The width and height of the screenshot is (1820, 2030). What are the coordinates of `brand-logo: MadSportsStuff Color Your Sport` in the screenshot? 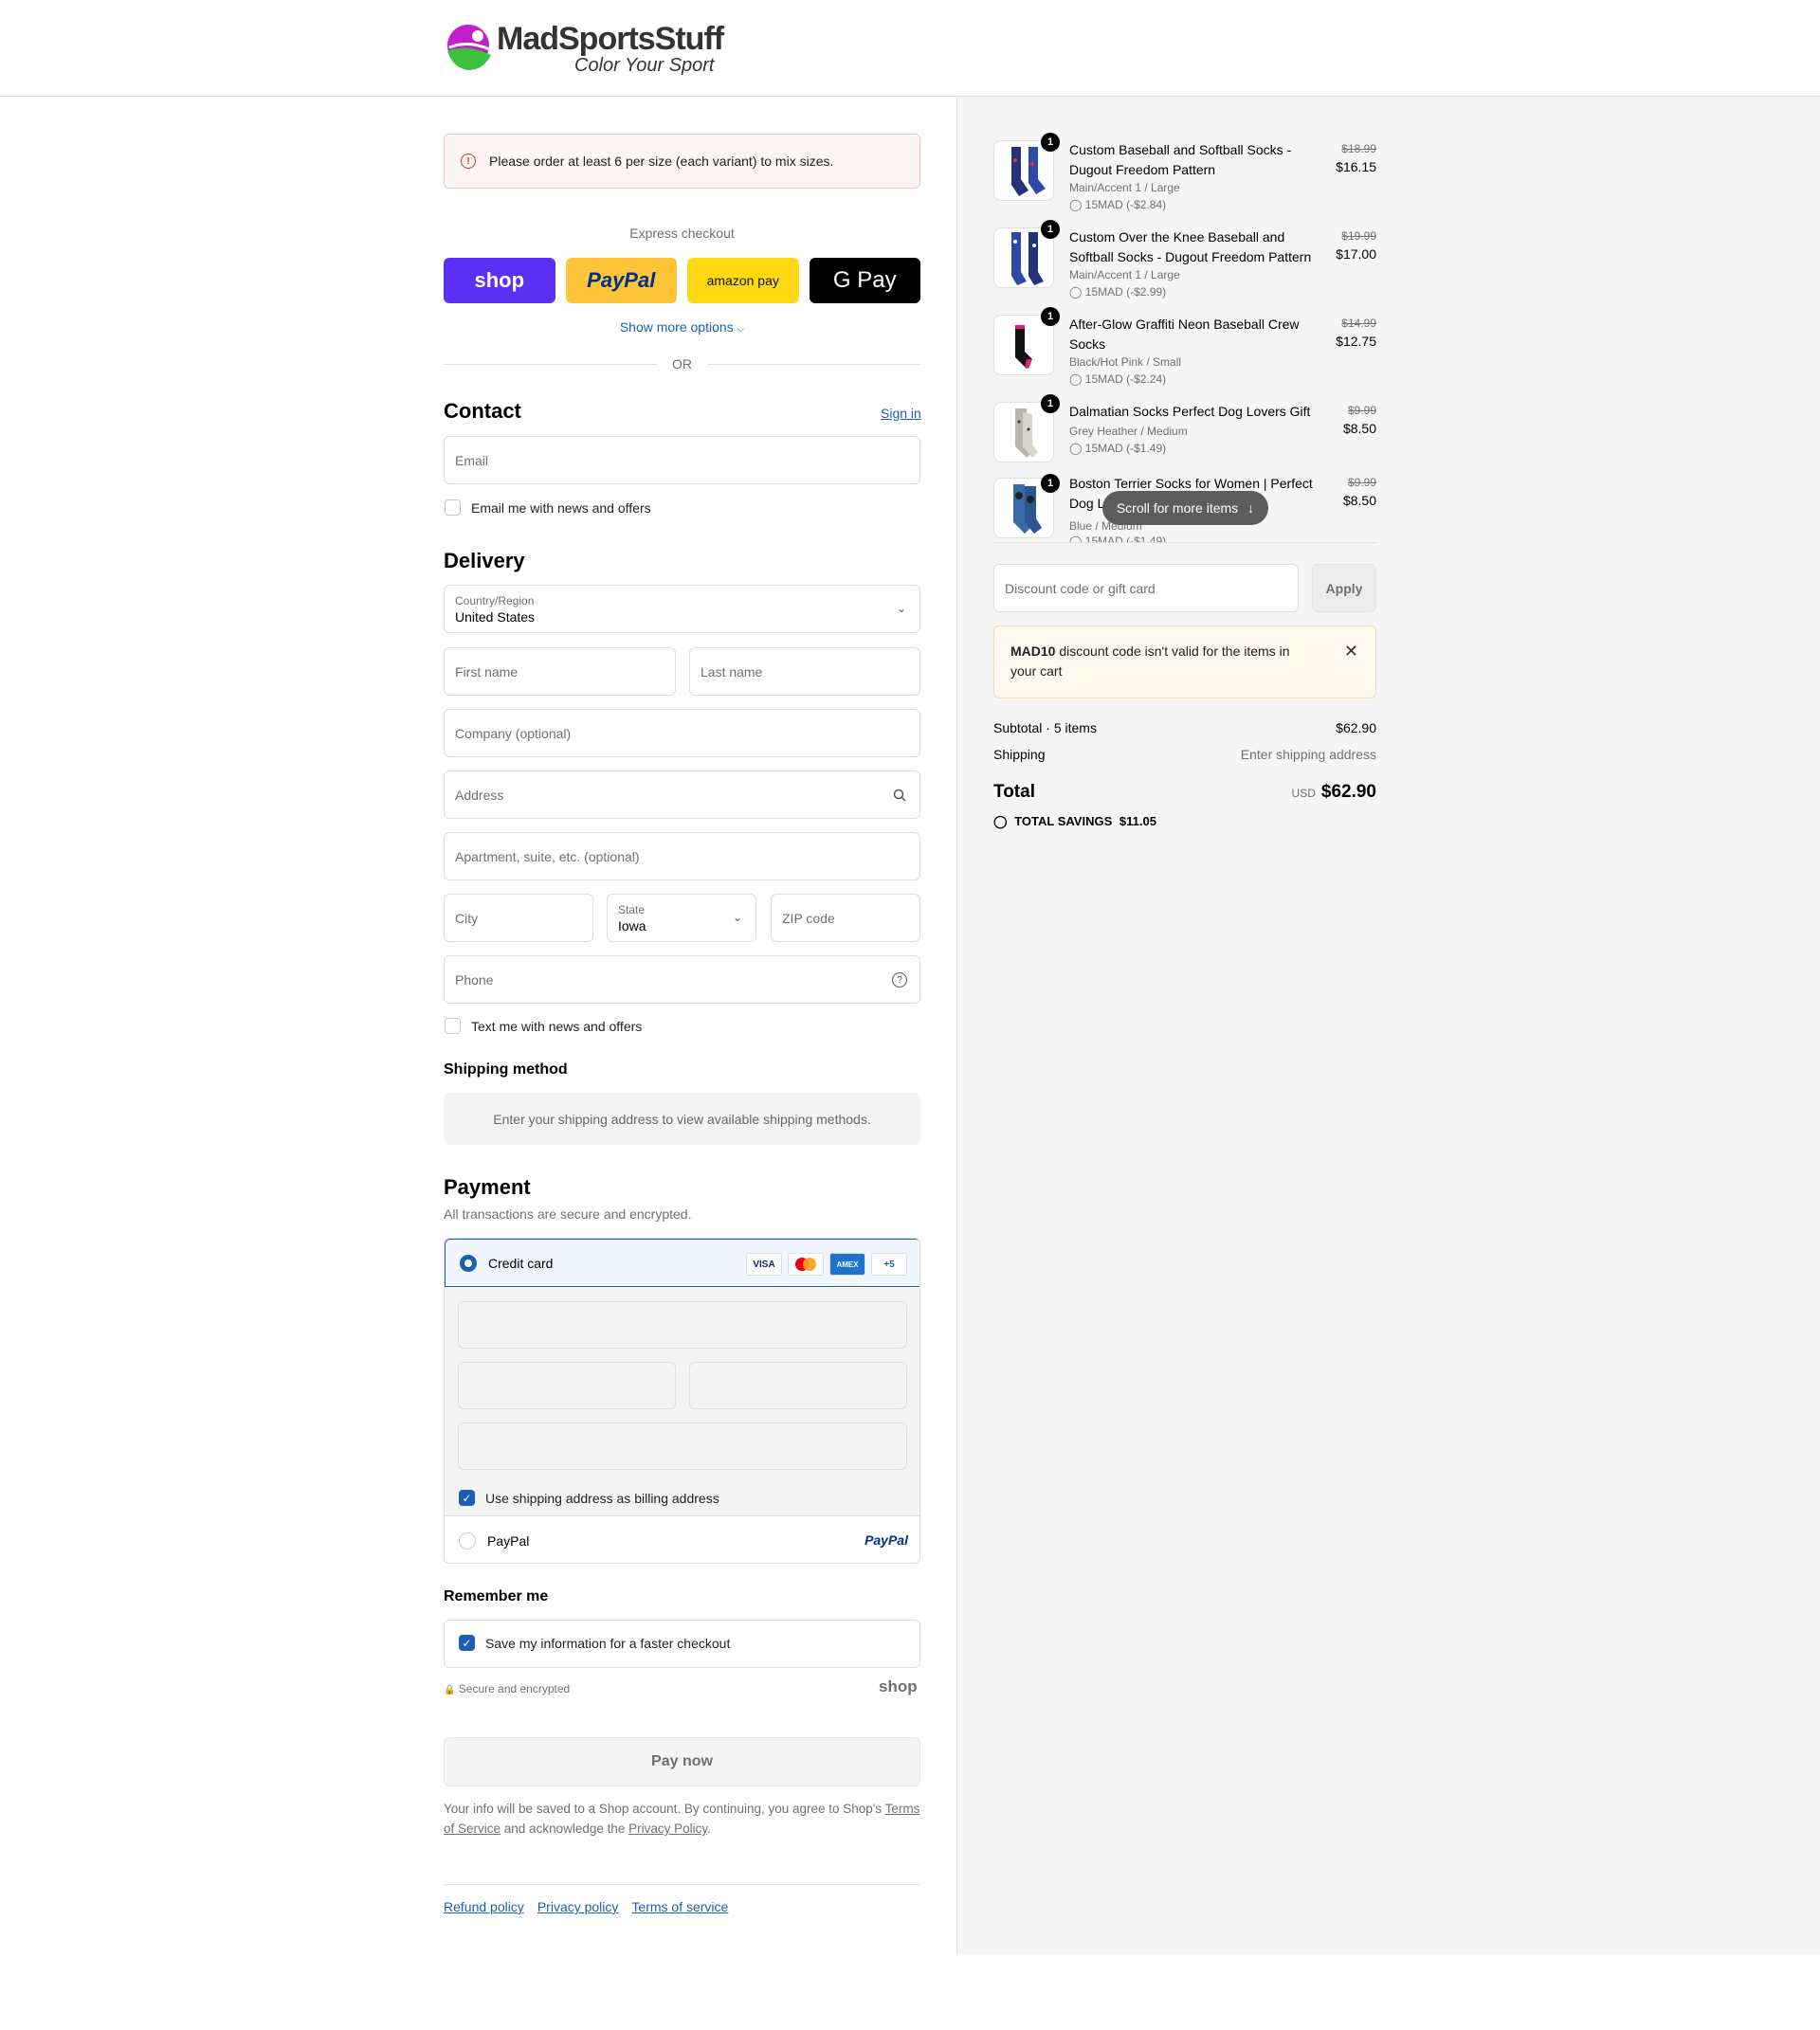 It's located at (585, 51).